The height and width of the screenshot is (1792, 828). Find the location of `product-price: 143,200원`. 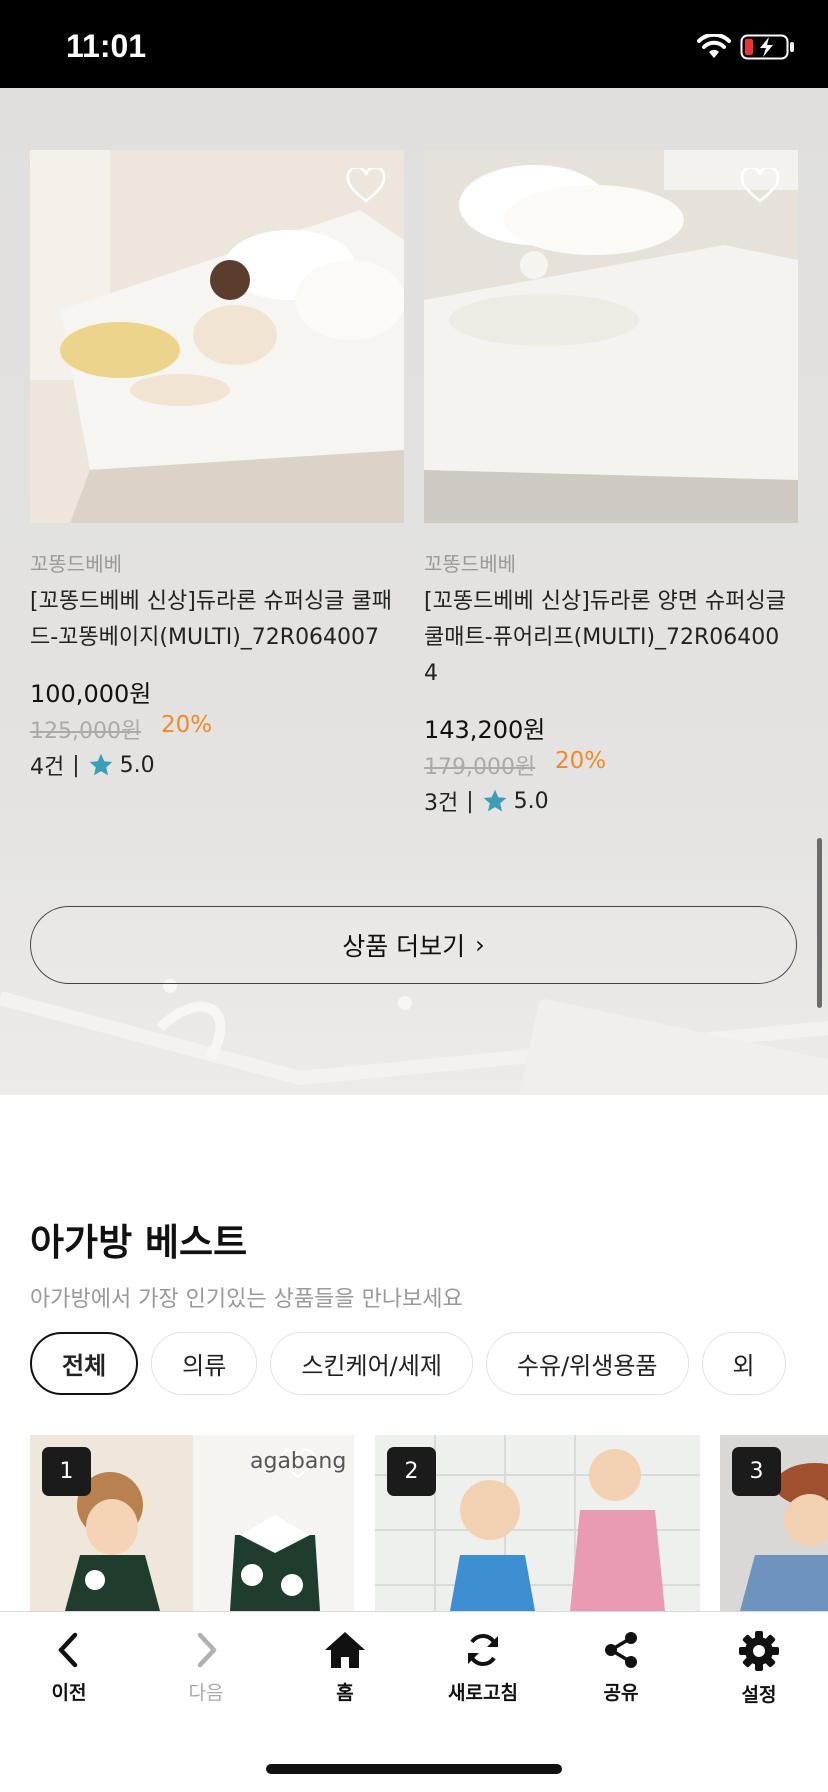

product-price: 143,200원 is located at coordinates (485, 730).